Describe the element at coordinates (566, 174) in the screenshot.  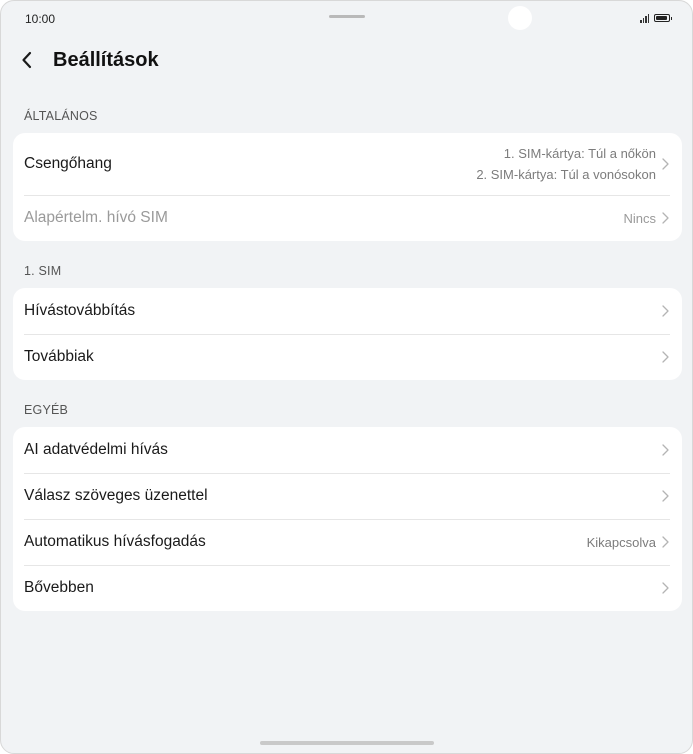
I see `ringtone-sim2-value: 2. SIM-kártya: Túl a vonósokon` at that location.